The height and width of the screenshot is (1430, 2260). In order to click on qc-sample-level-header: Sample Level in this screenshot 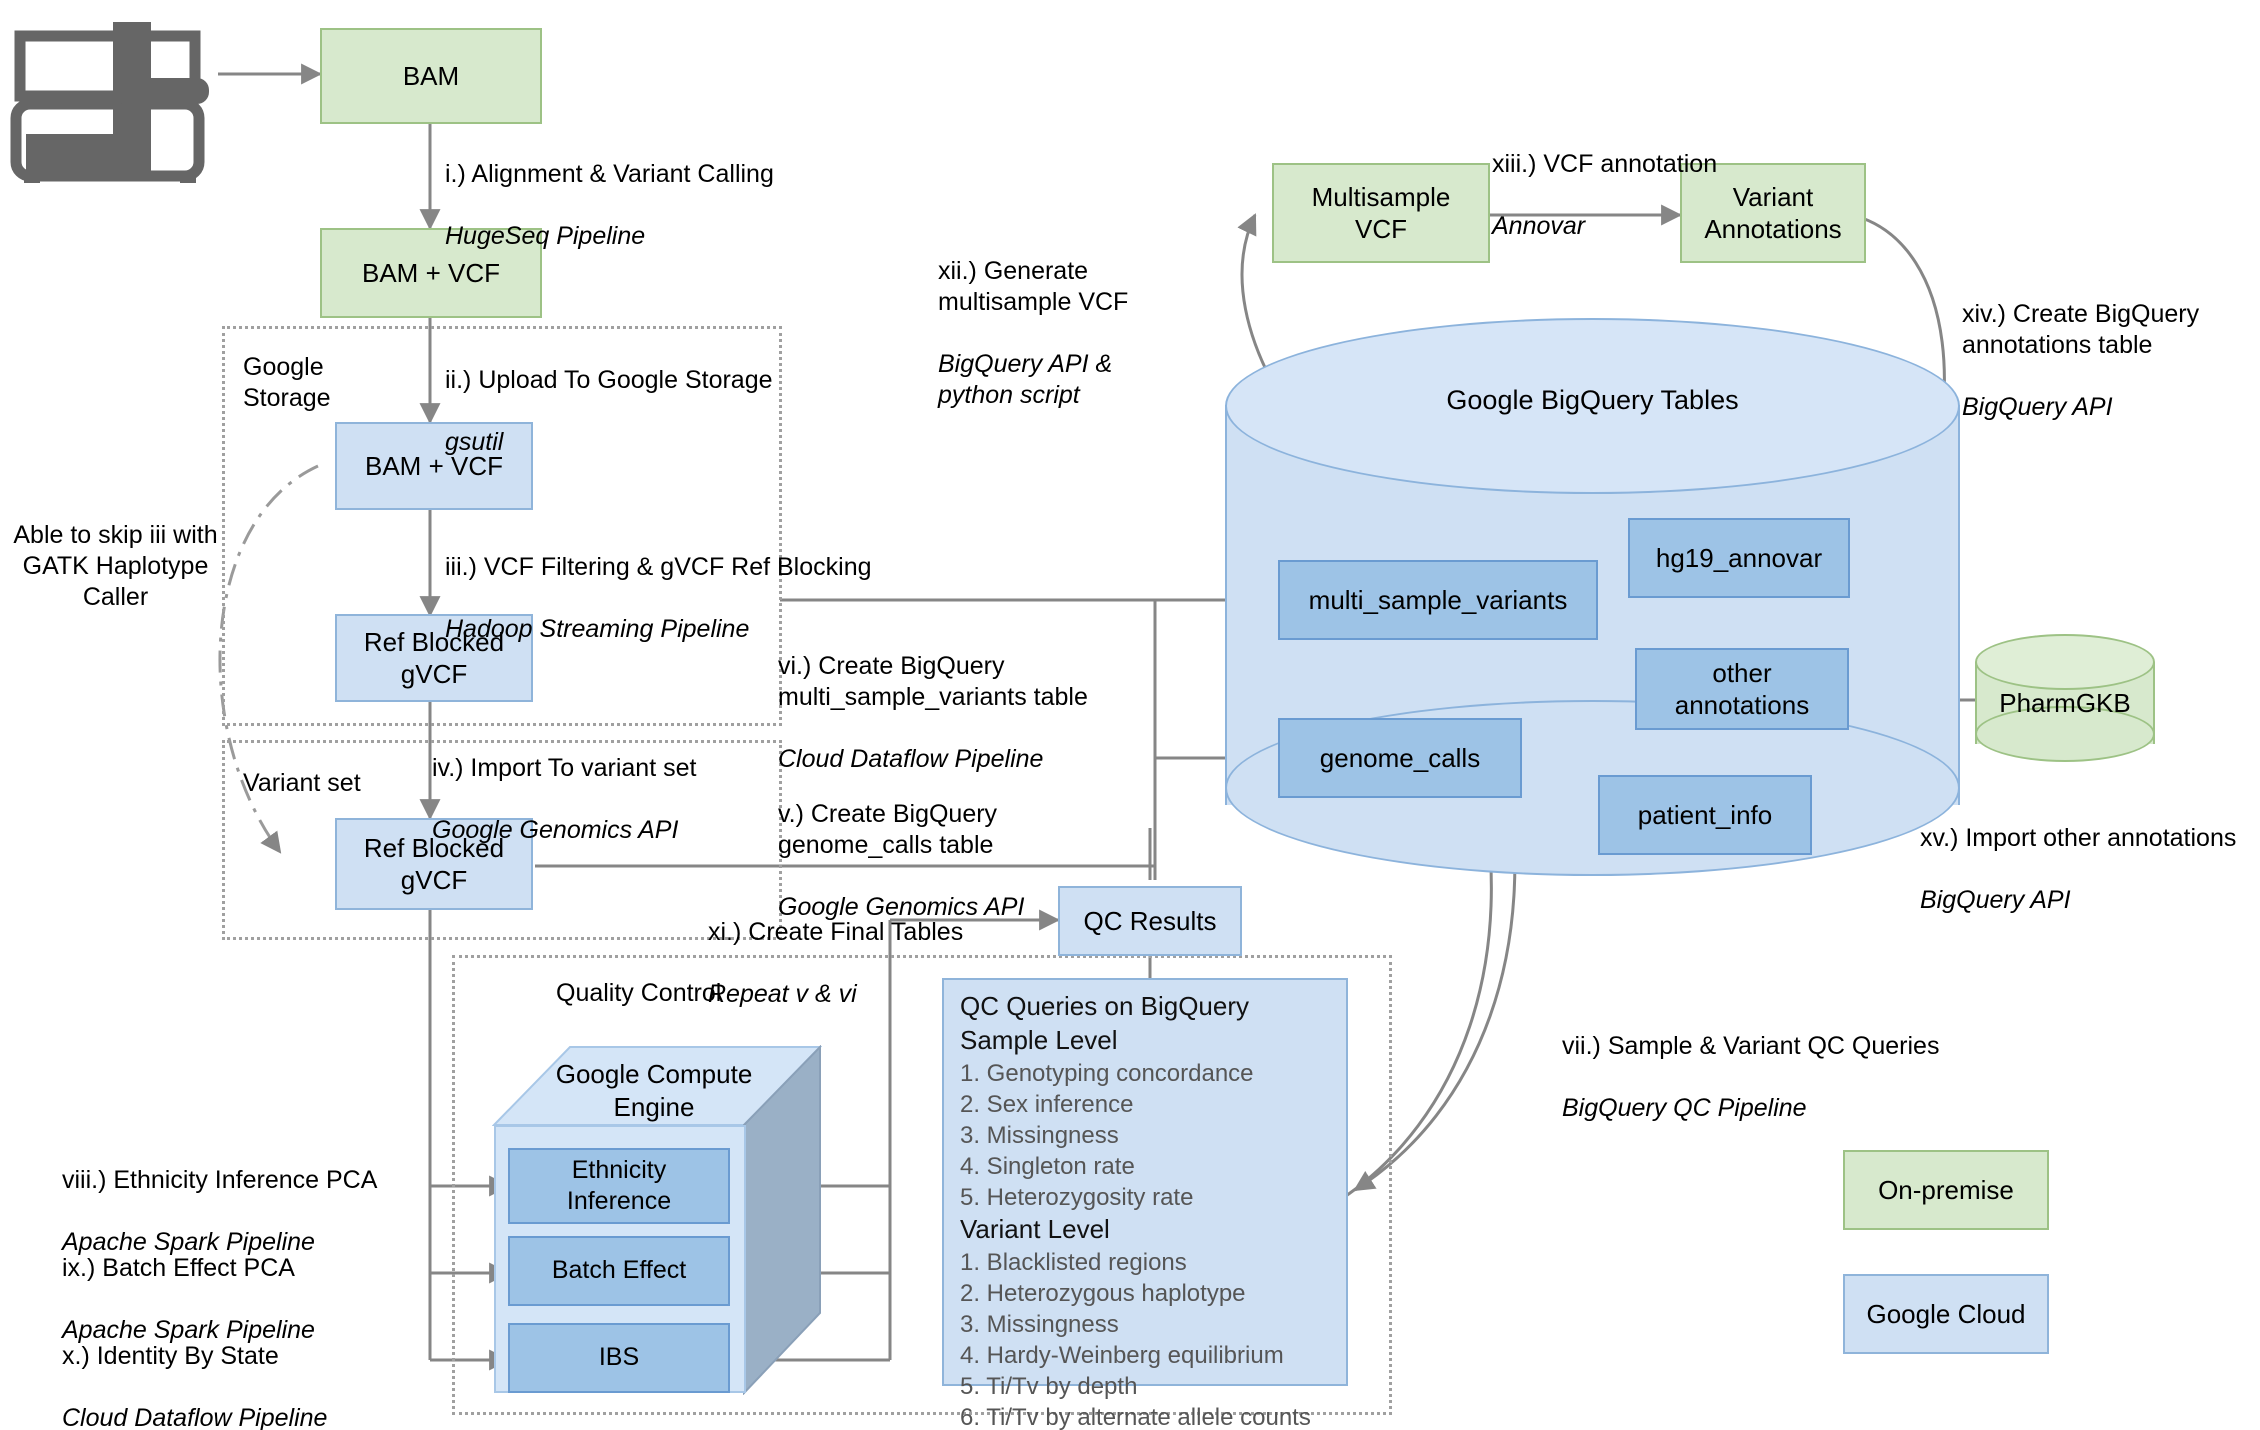, I will do `click(1039, 1039)`.